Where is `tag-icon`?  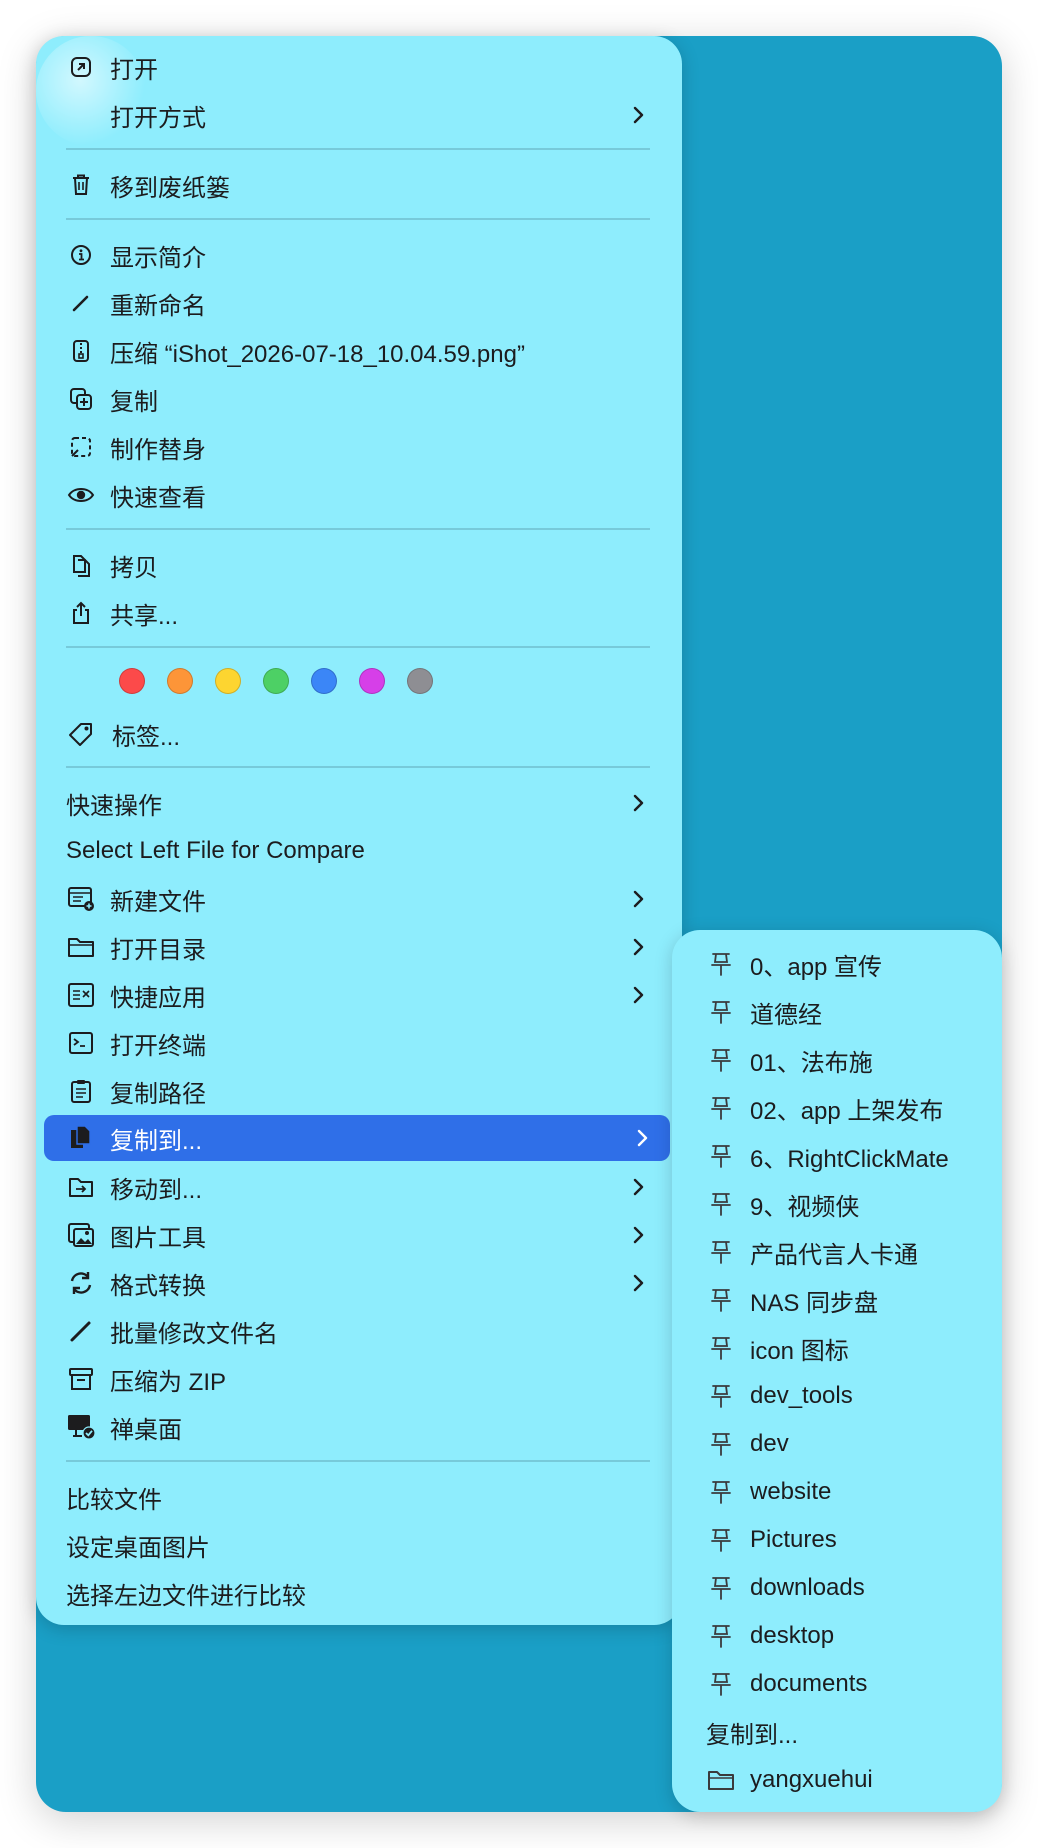 tag-icon is located at coordinates (81, 734).